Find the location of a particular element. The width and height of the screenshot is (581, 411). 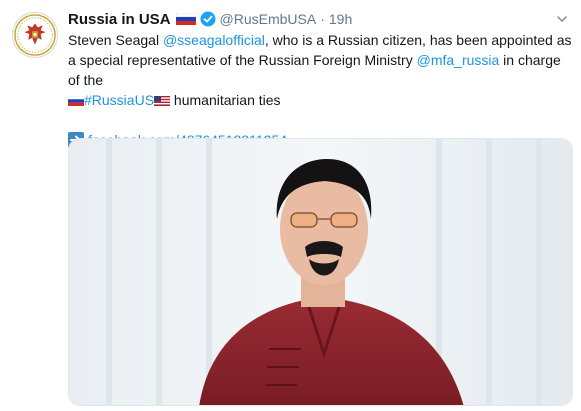

mention-sseagalofficial: @sseagalofficial is located at coordinates (214, 40).